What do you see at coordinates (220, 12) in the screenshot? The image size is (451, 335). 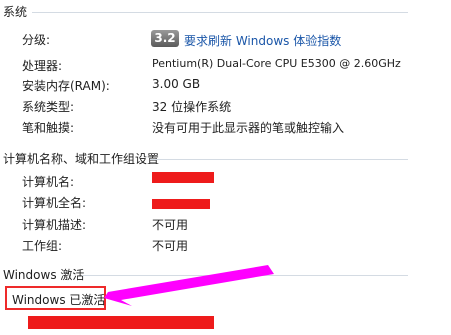 I see `system-section-divider` at bounding box center [220, 12].